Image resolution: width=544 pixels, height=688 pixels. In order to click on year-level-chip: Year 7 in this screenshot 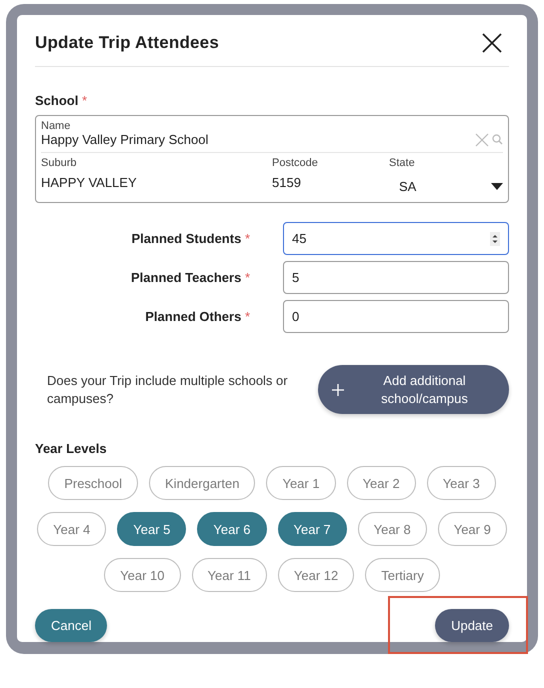, I will do `click(312, 529)`.